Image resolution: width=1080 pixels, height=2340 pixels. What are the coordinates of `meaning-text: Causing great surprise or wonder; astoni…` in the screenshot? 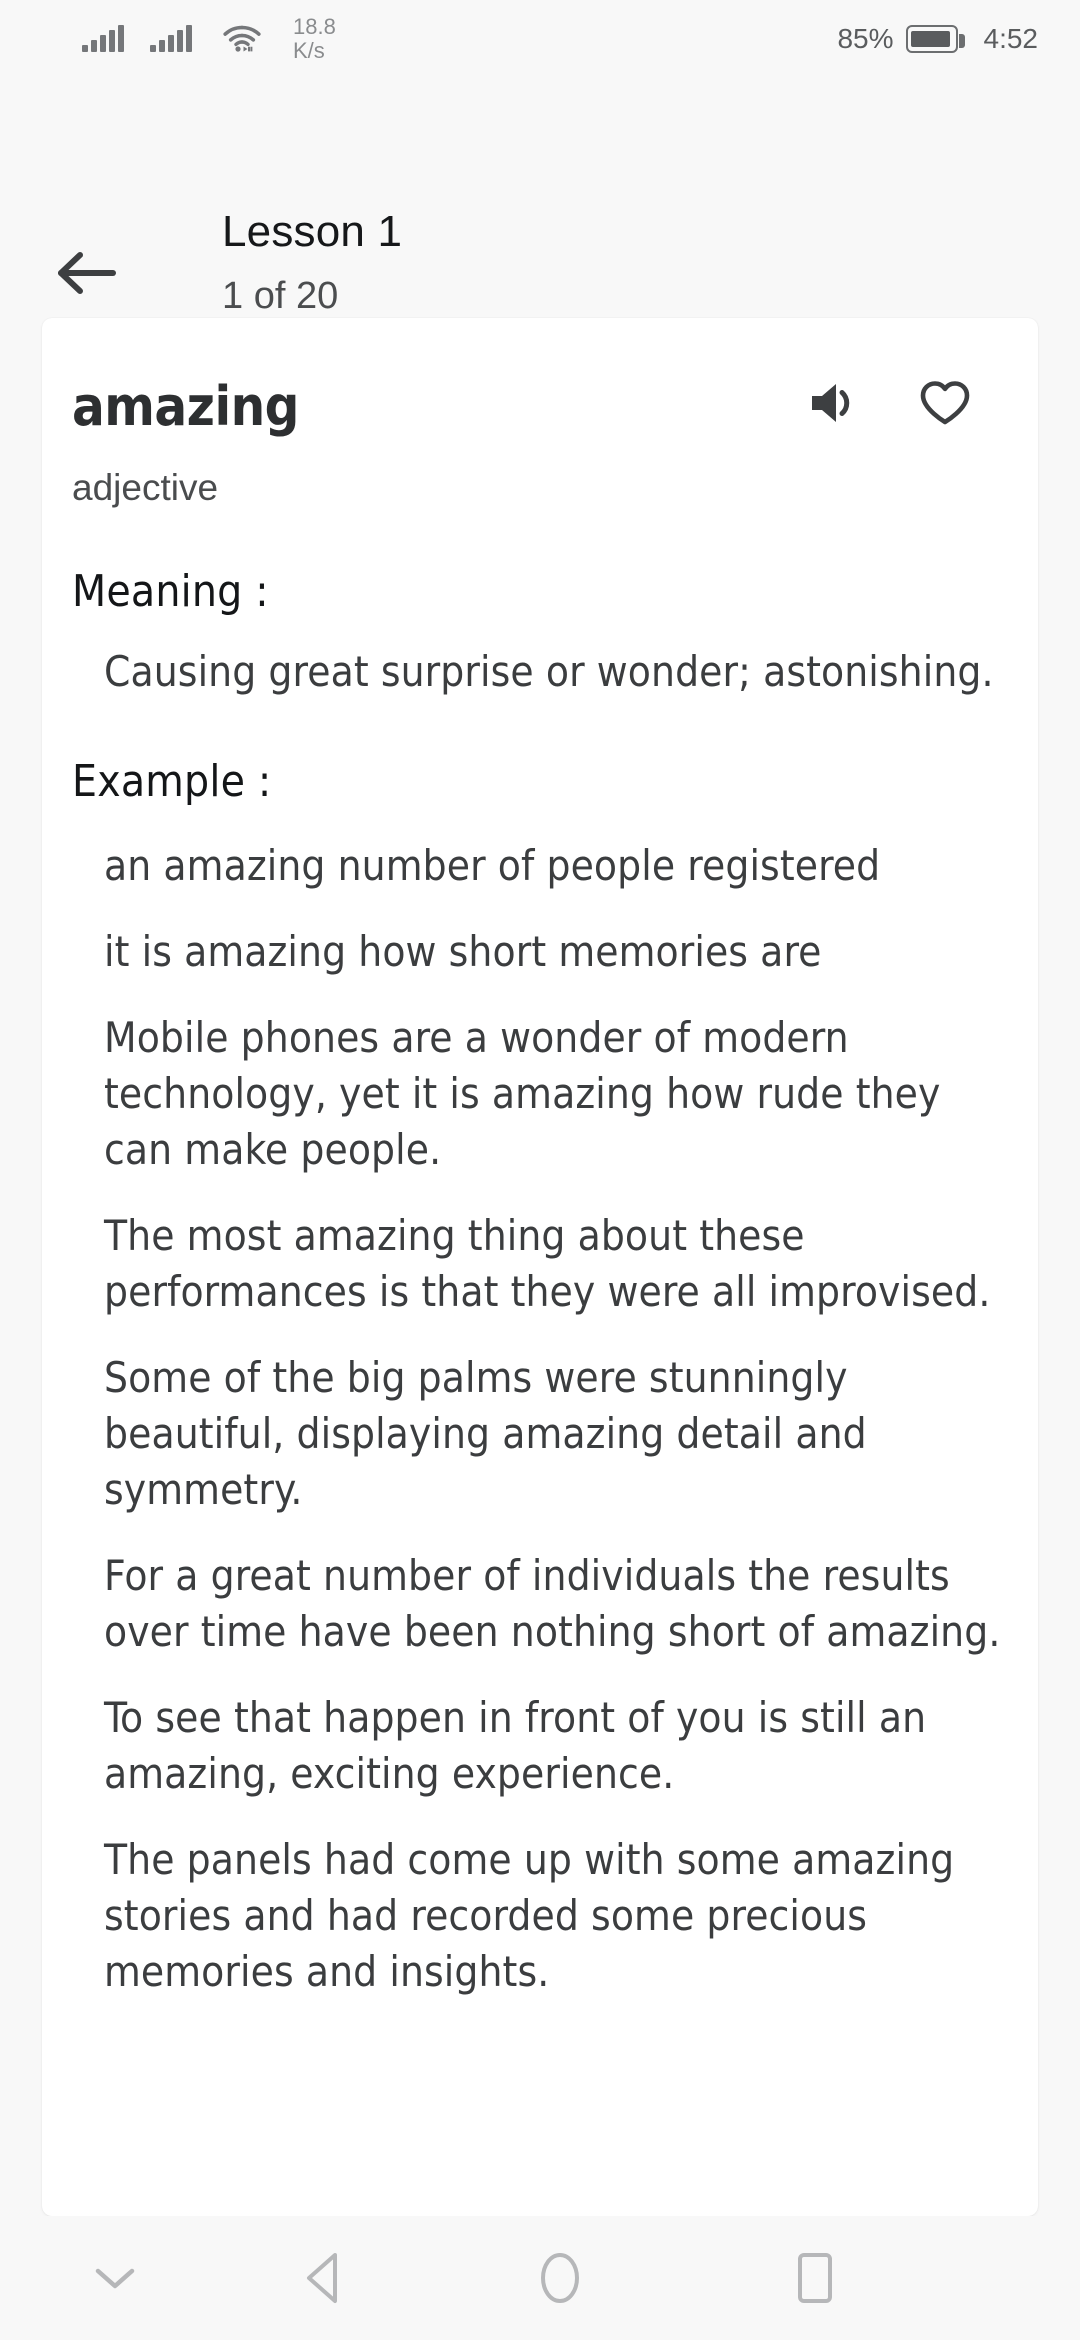 It's located at (549, 671).